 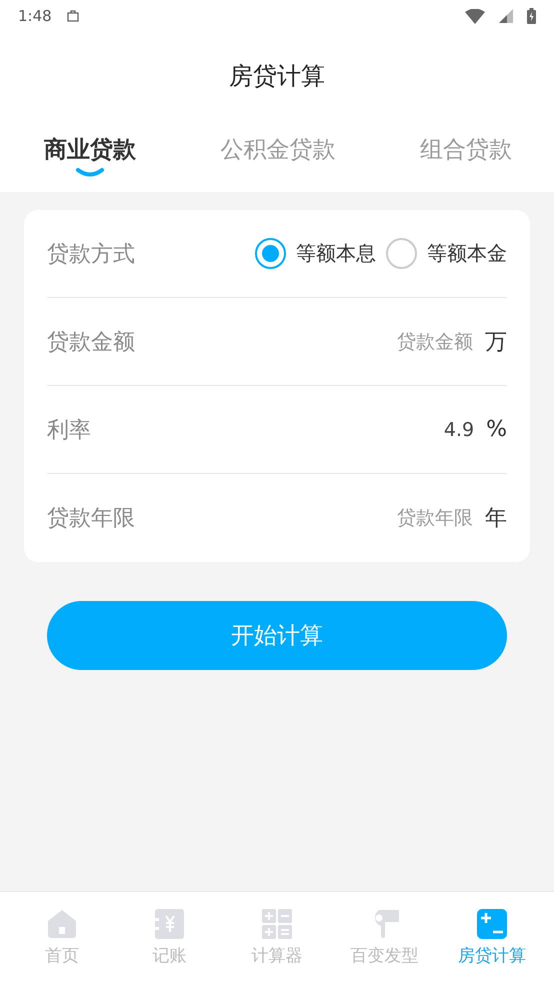 I want to click on status-time: 1:48, so click(x=35, y=16).